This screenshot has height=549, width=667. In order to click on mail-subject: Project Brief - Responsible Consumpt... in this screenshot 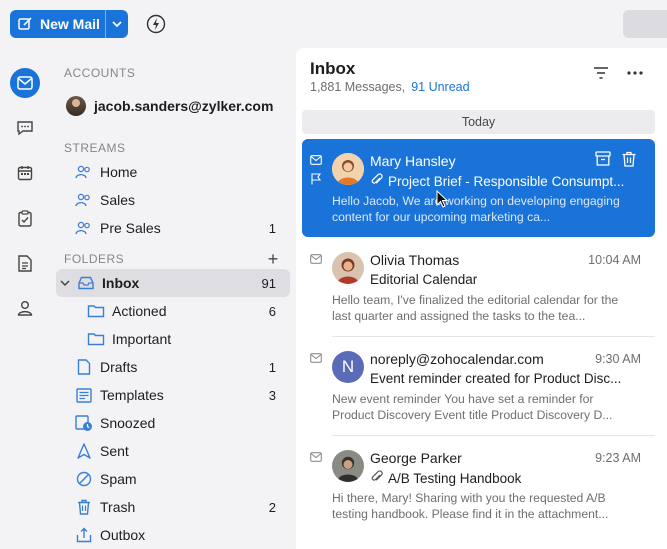, I will do `click(506, 181)`.